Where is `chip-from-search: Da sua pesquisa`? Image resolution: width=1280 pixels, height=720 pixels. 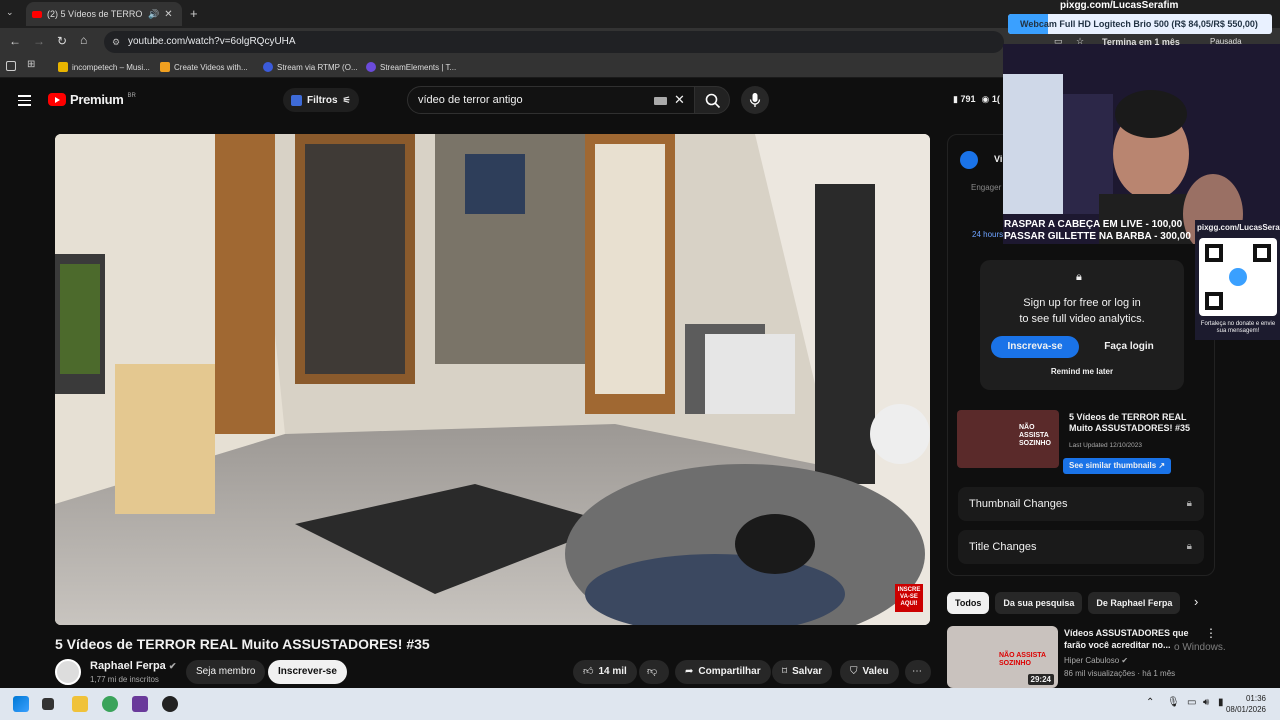 chip-from-search: Da sua pesquisa is located at coordinates (1039, 603).